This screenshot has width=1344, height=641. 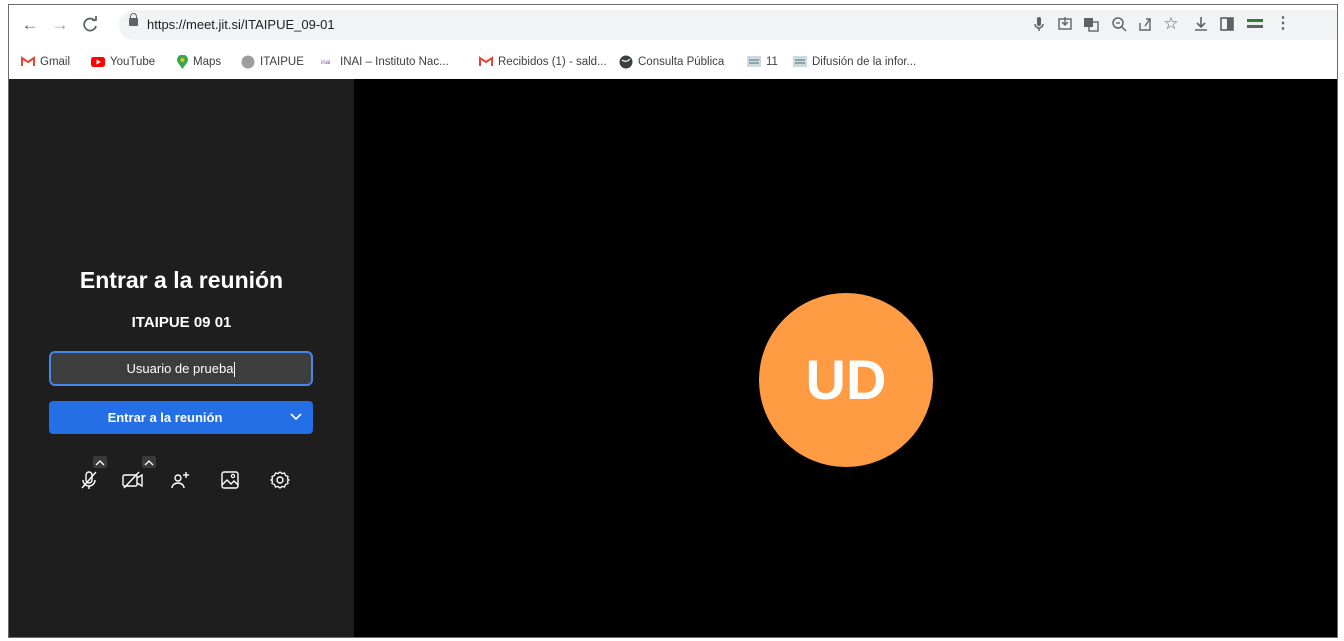 What do you see at coordinates (60, 25) in the screenshot?
I see `forward-icon: →` at bounding box center [60, 25].